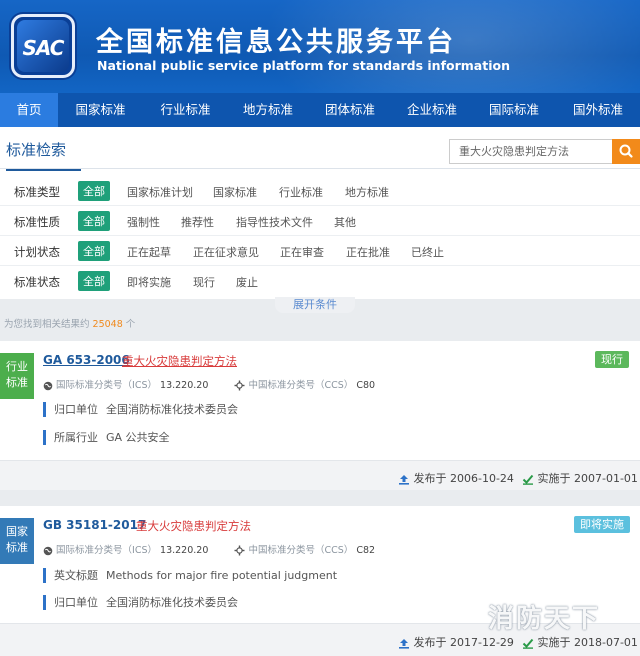 Image resolution: width=640 pixels, height=656 pixels. I want to click on expand-filters-button: 展开条件, so click(315, 305).